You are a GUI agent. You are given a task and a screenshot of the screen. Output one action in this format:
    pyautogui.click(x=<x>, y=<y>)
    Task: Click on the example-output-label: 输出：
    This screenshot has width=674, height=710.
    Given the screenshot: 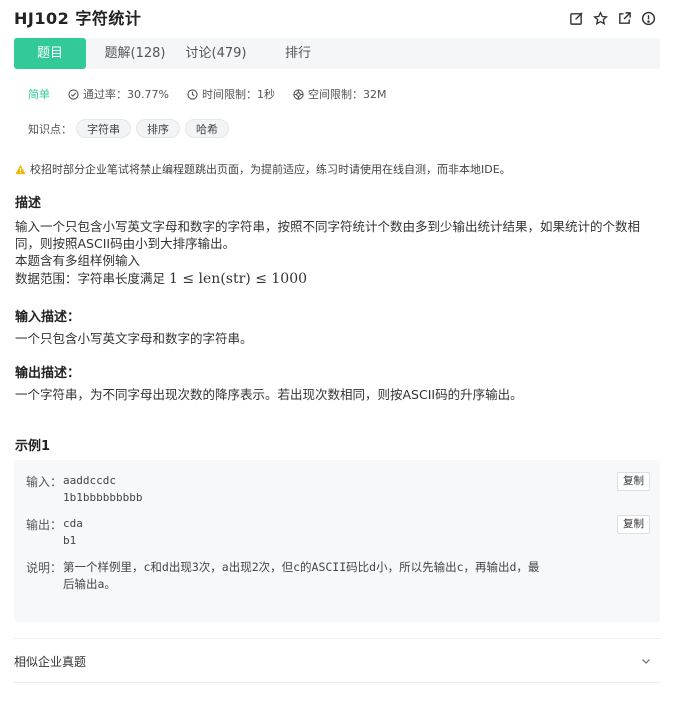 What is the action you would take?
    pyautogui.click(x=44, y=525)
    